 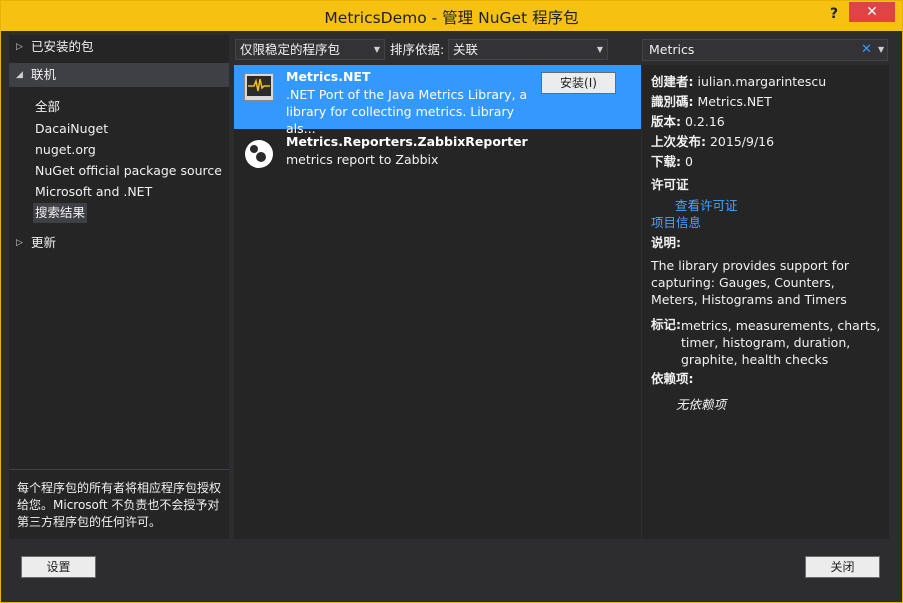 I want to click on version-value: 0.2.16, so click(x=704, y=121).